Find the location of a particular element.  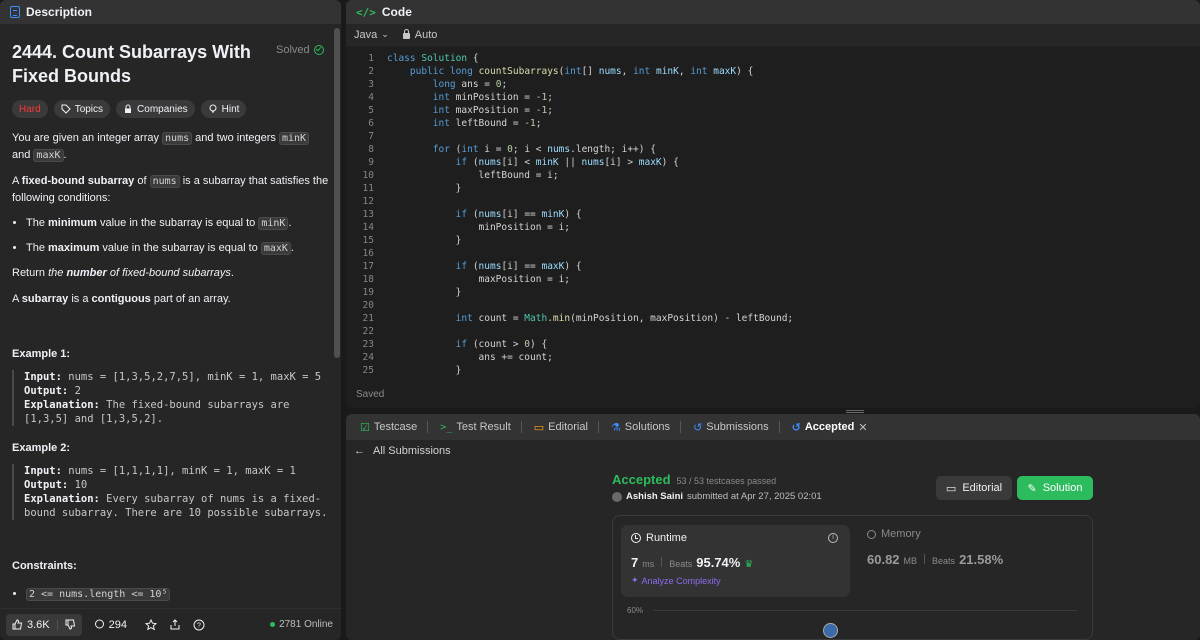

tab-solutions: ⚗ Solutions is located at coordinates (646, 427).